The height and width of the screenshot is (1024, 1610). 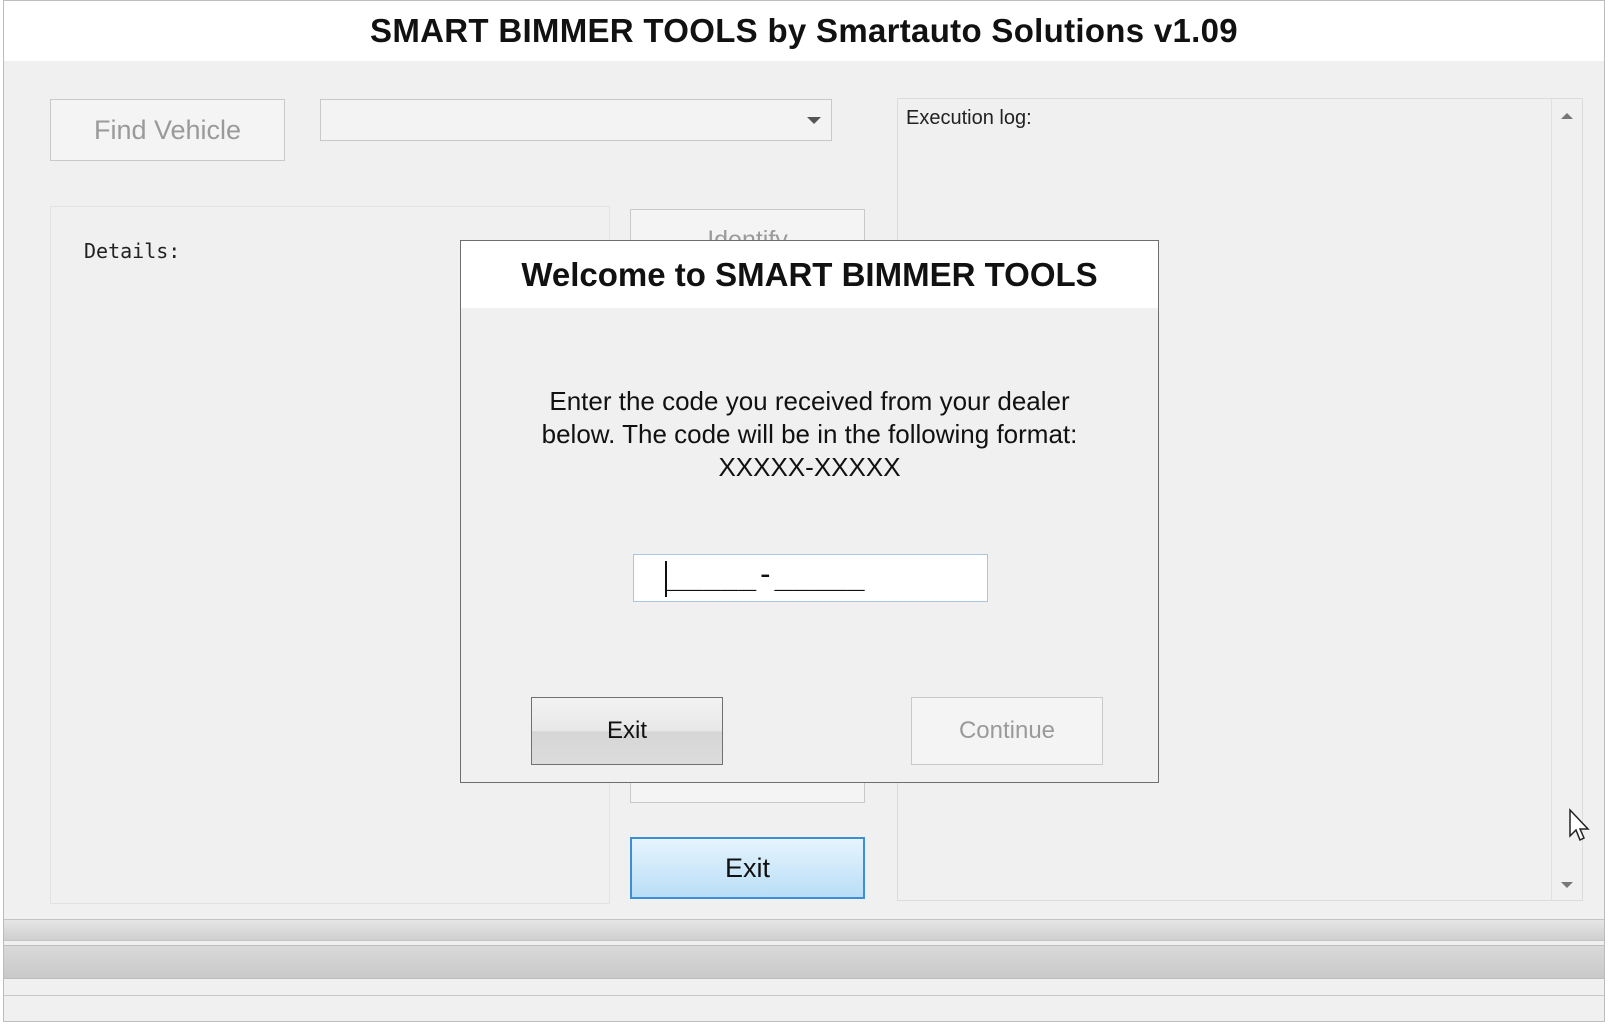 What do you see at coordinates (1566, 499) in the screenshot?
I see `log-scrollbar` at bounding box center [1566, 499].